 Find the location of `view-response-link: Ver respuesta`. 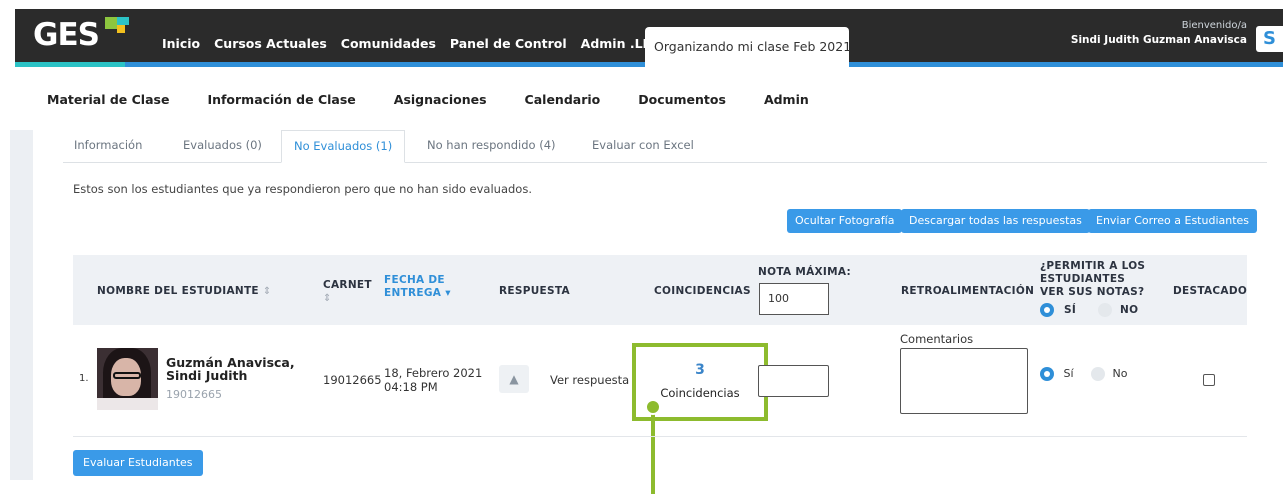

view-response-link: Ver respuesta is located at coordinates (589, 380).